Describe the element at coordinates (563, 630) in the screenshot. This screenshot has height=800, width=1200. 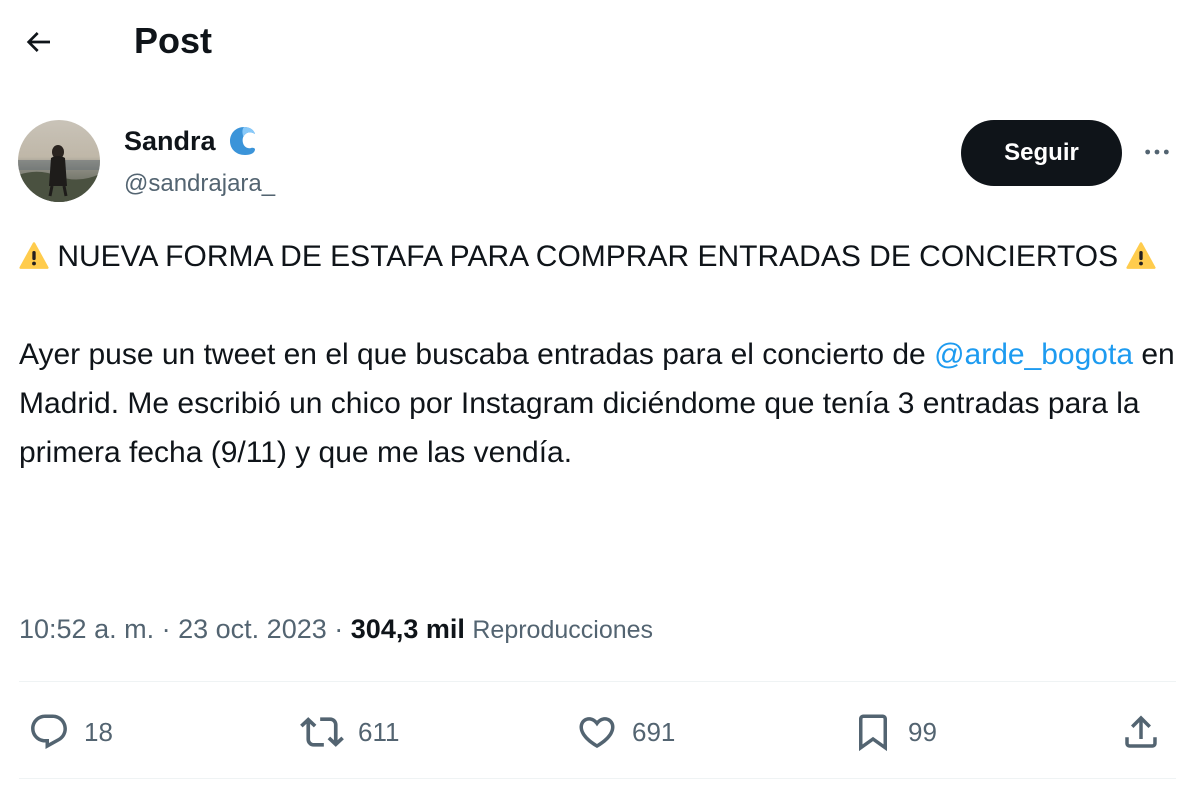
I see `views-label: Reproducciones` at that location.